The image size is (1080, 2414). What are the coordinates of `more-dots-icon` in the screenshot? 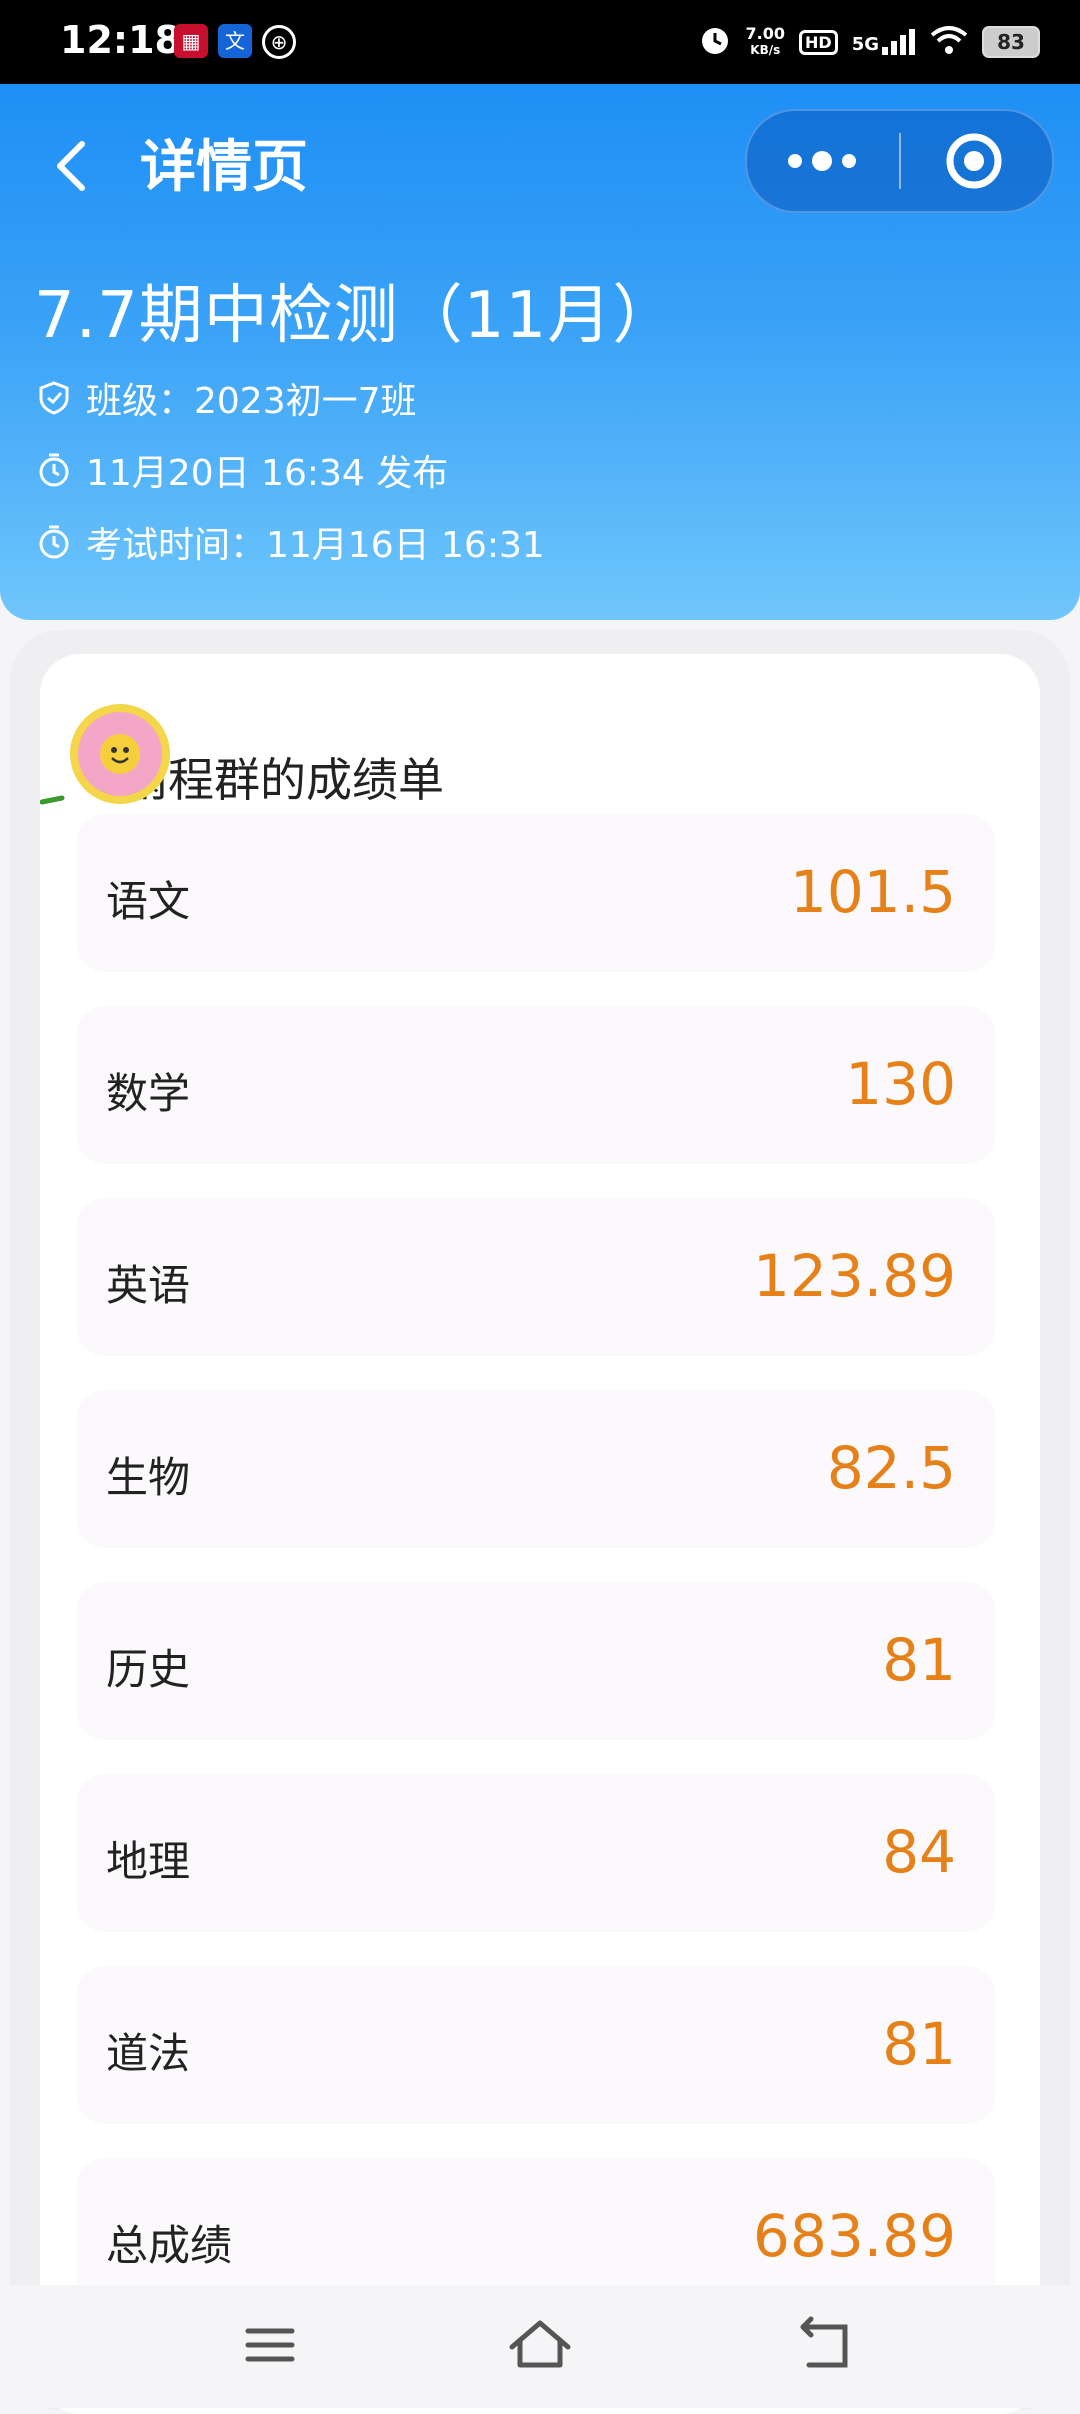 It's located at (822, 161).